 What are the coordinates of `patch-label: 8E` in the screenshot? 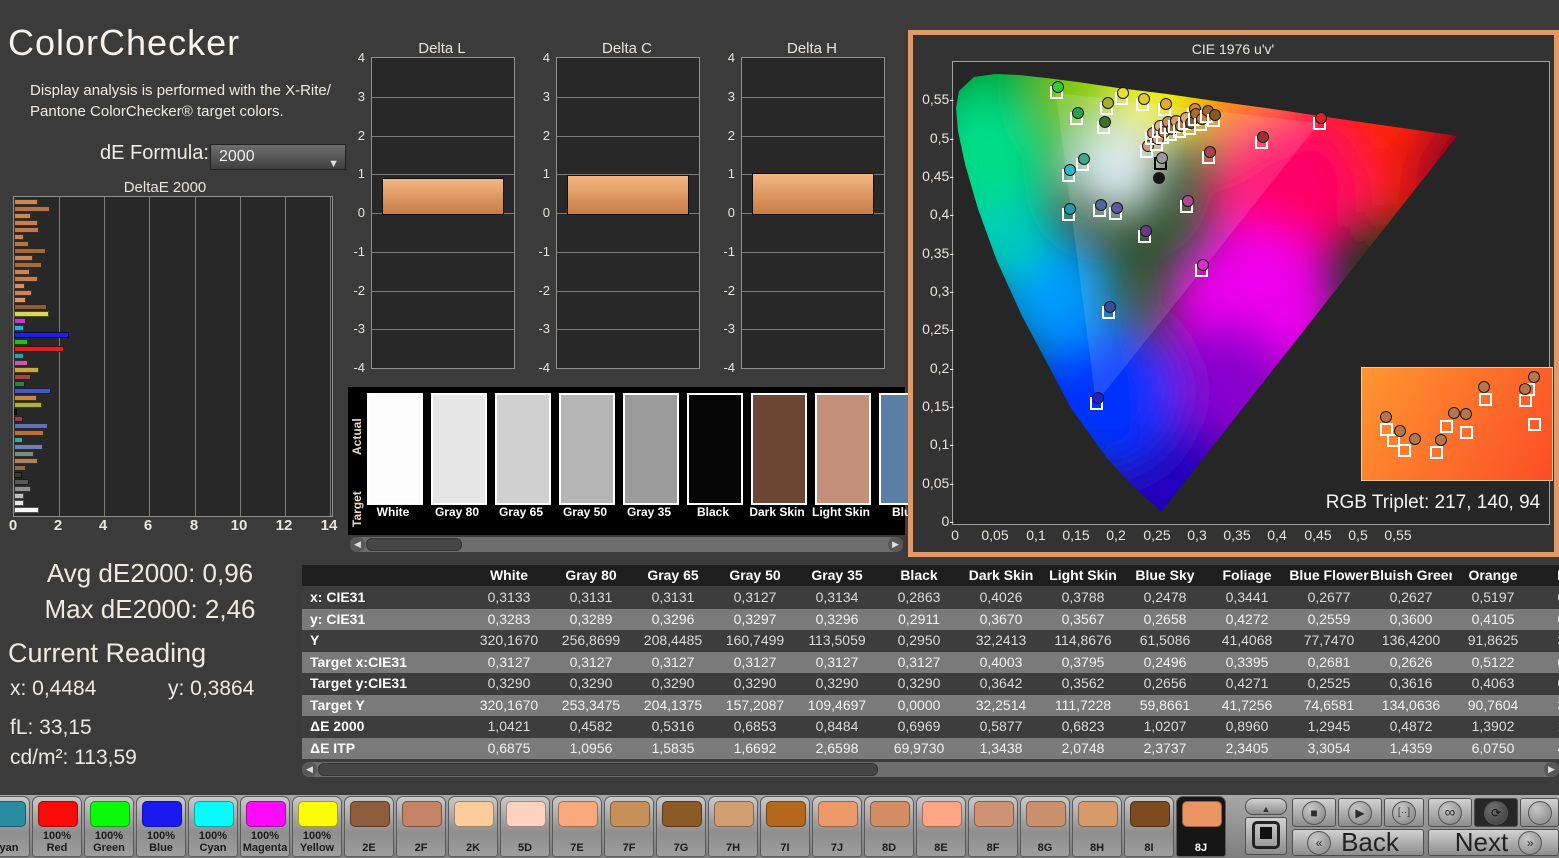 It's located at (941, 848).